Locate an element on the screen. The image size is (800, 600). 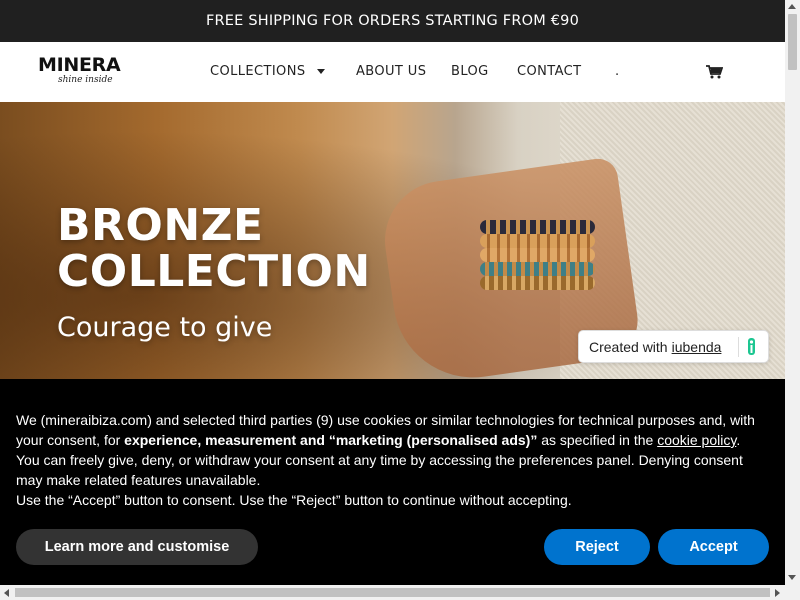
iubenda-prefix: Created with is located at coordinates (628, 346).